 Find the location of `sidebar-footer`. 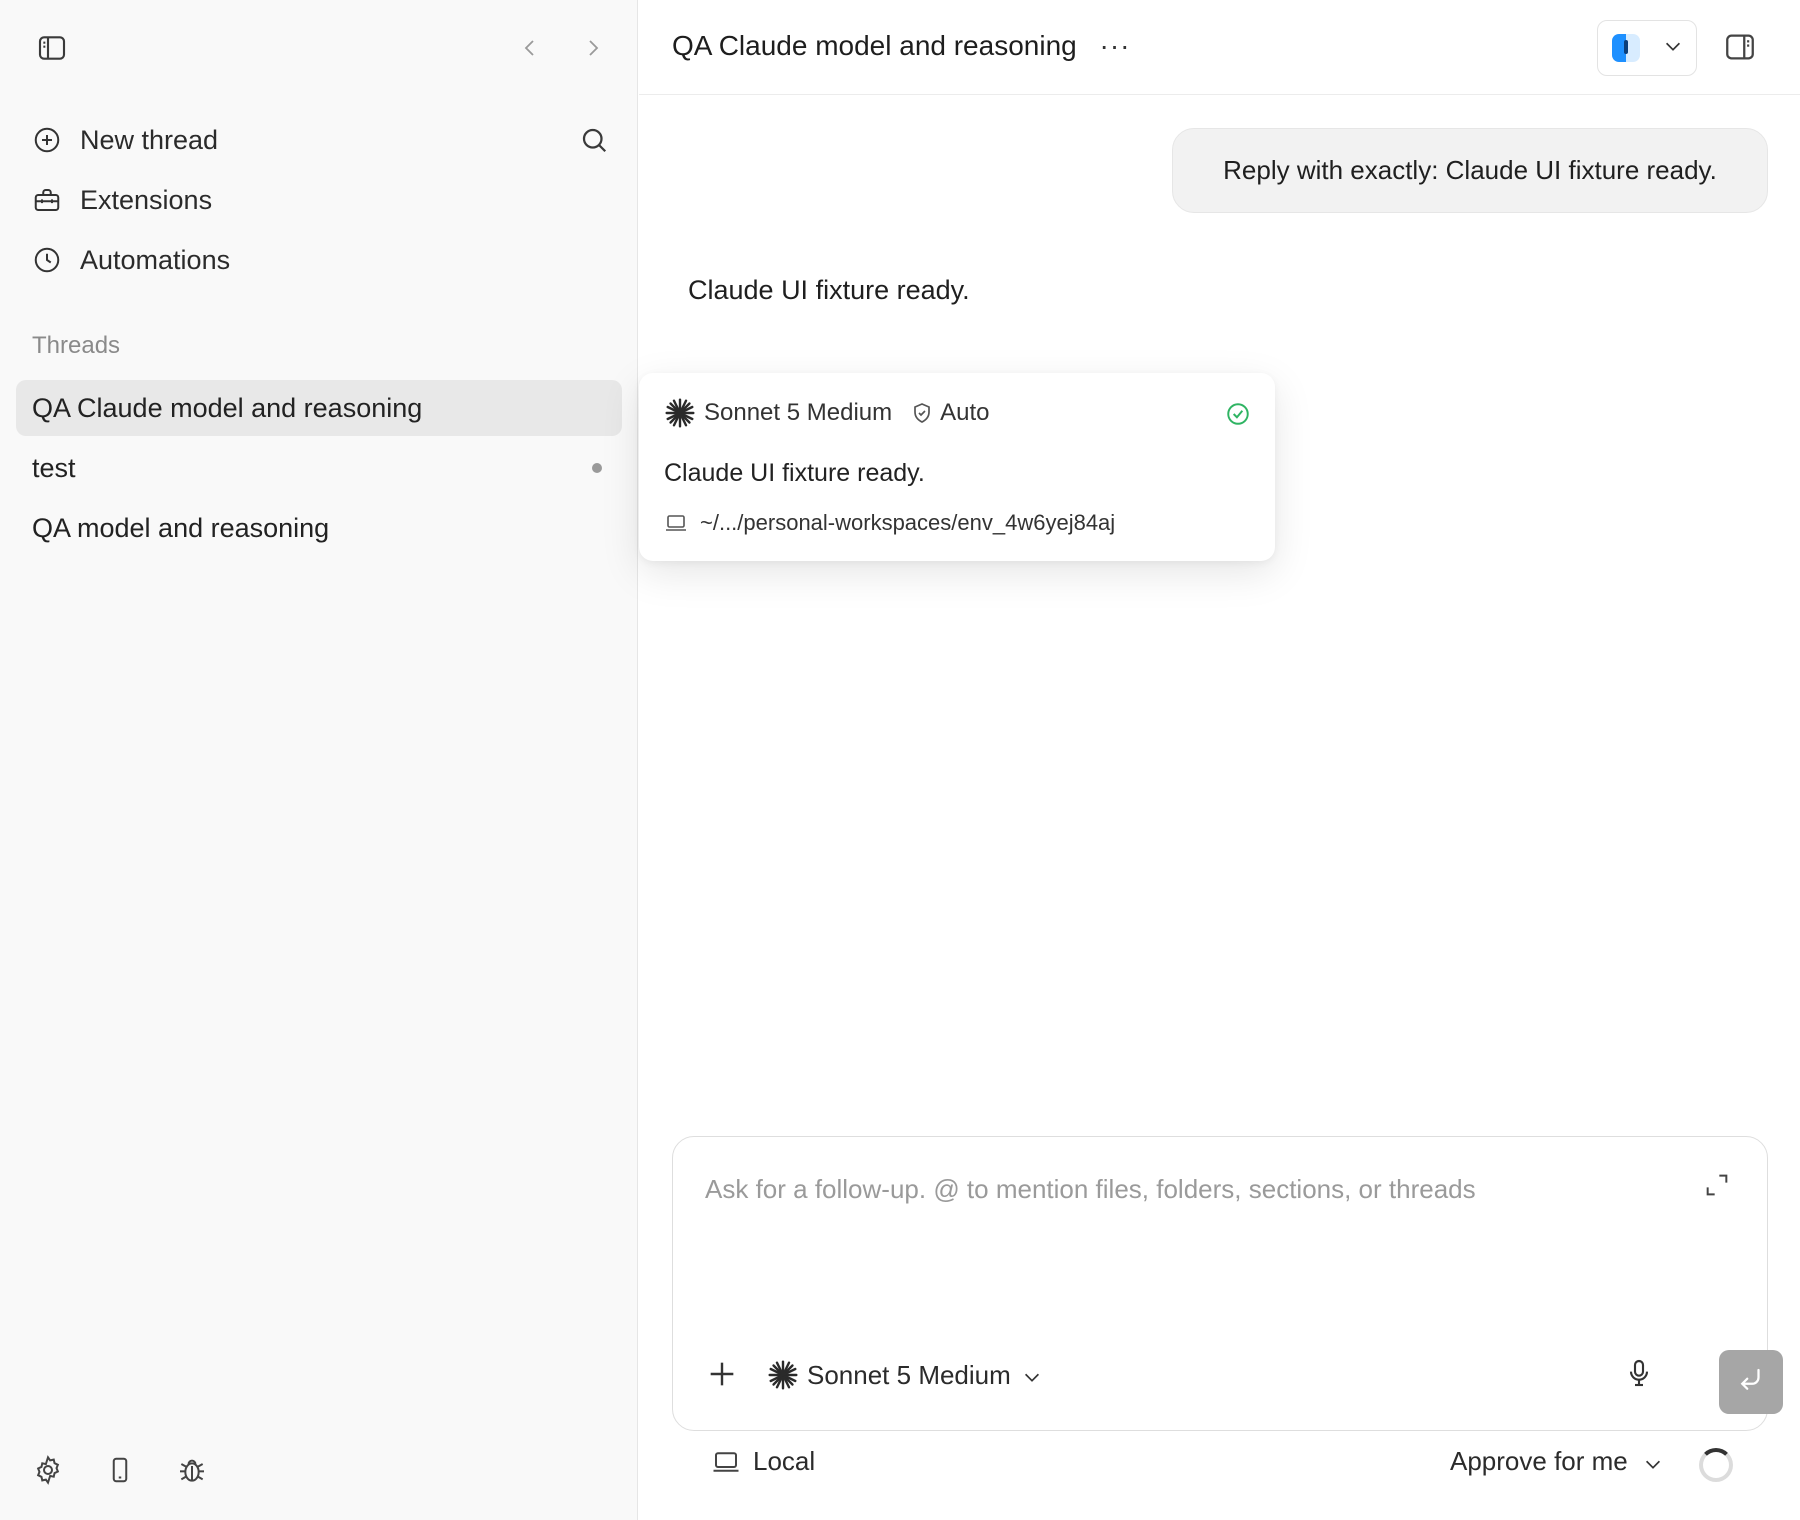

sidebar-footer is located at coordinates (120, 1470).